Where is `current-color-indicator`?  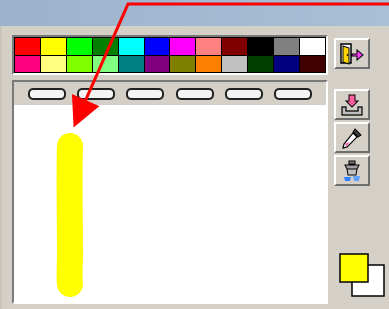
current-color-indicator is located at coordinates (362, 275).